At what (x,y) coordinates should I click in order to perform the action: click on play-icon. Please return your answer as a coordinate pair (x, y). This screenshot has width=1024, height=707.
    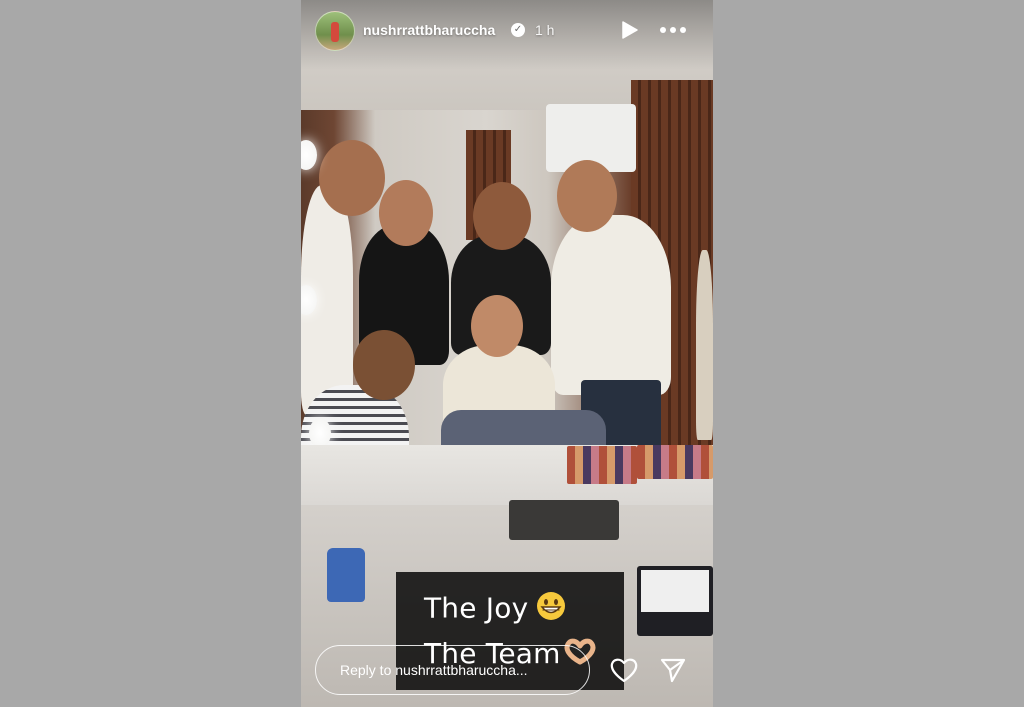
    Looking at the image, I should click on (629, 30).